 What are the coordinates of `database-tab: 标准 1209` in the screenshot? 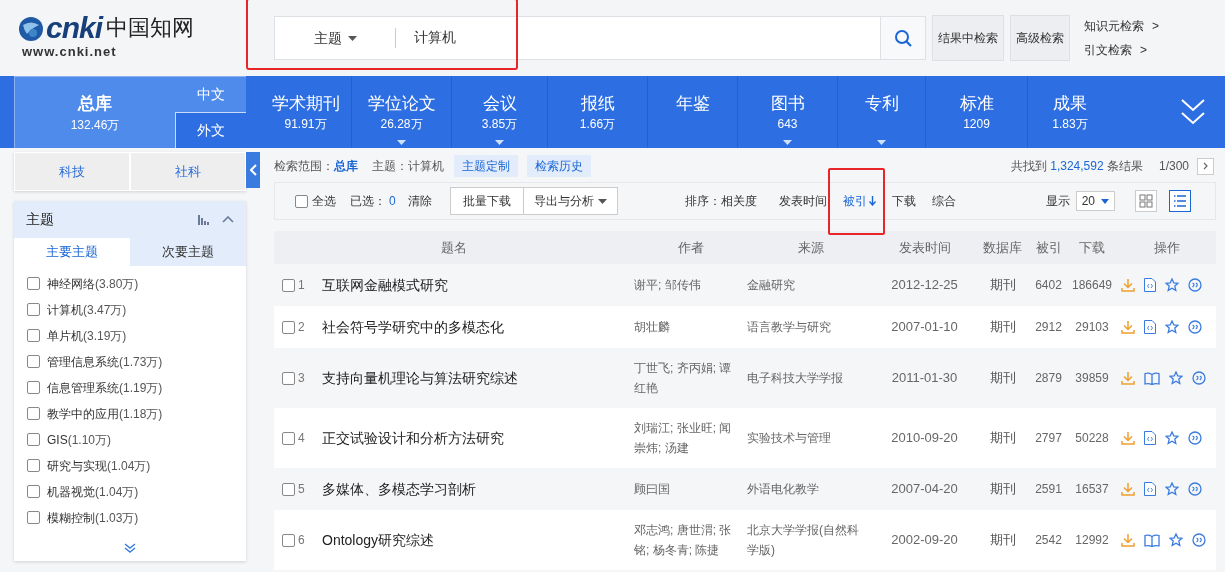 It's located at (977, 112).